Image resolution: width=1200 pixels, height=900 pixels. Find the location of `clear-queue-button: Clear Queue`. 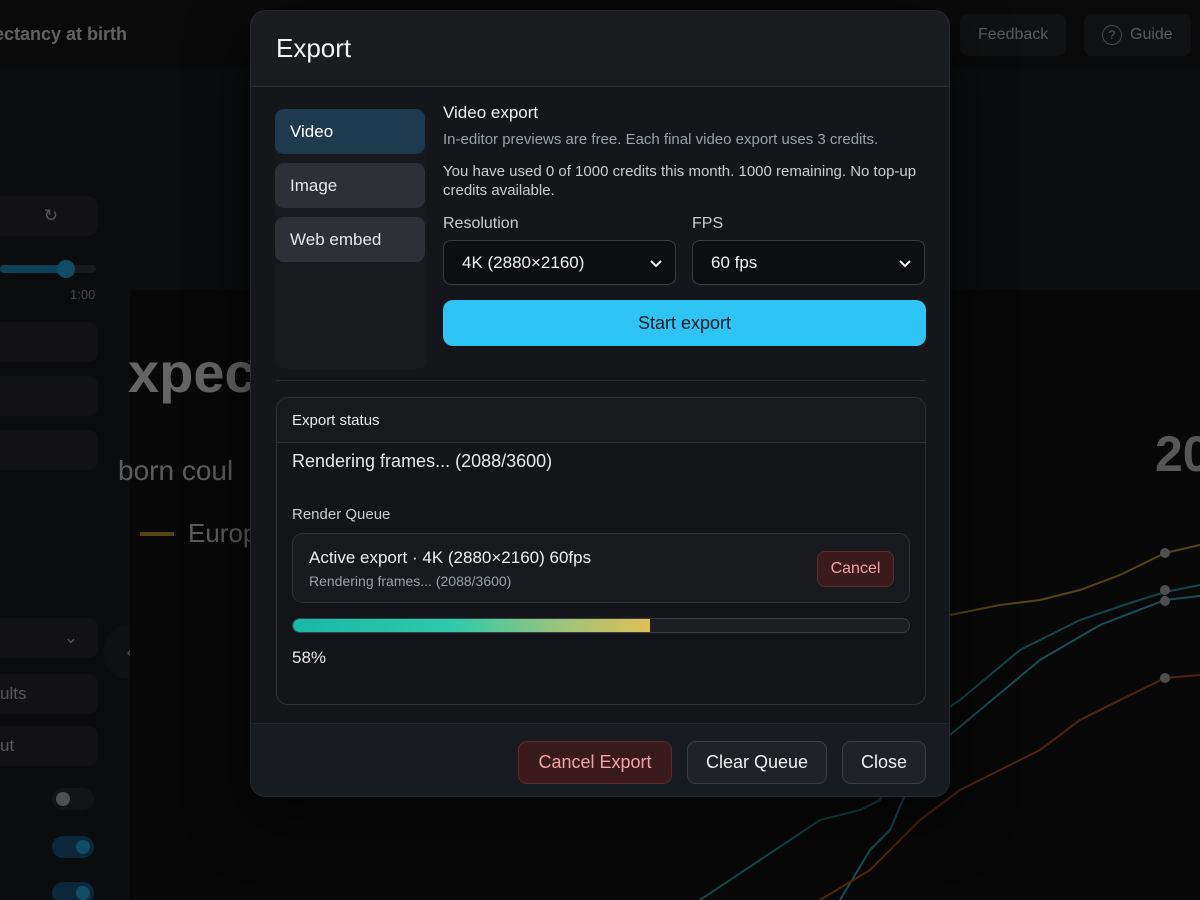

clear-queue-button: Clear Queue is located at coordinates (757, 762).